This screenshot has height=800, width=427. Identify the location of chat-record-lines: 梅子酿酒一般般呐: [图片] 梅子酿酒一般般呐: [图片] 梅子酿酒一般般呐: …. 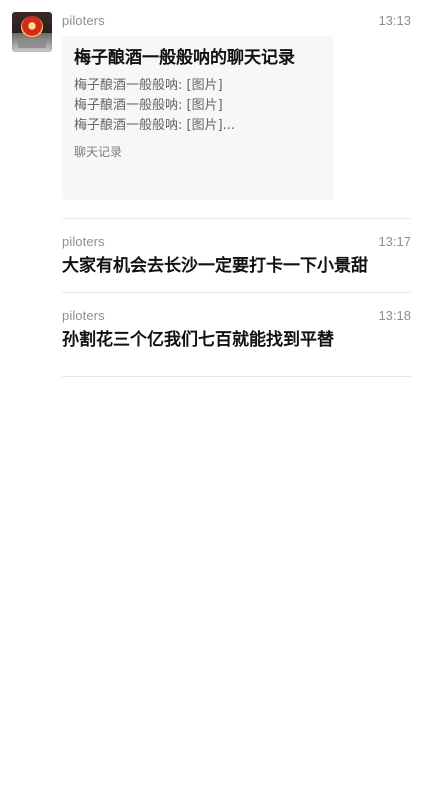
(198, 106).